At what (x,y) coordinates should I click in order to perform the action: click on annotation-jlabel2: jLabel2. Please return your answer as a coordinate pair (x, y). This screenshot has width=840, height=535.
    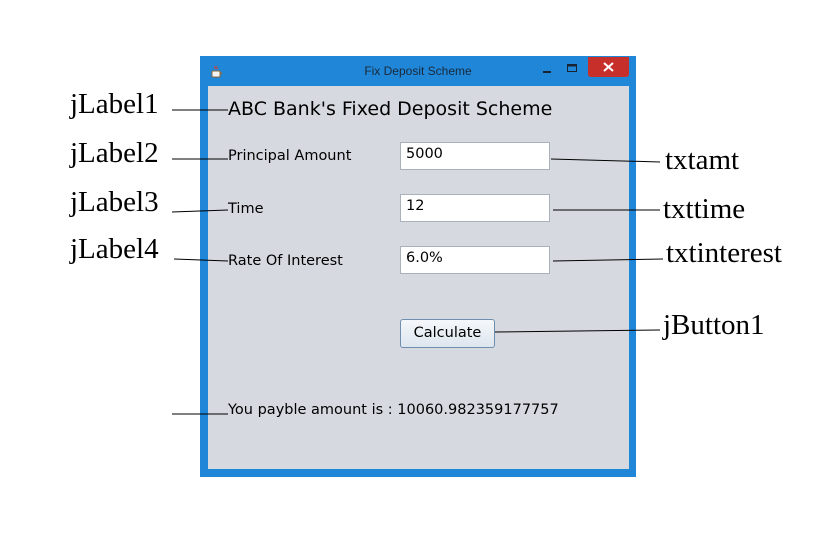
    Looking at the image, I should click on (114, 153).